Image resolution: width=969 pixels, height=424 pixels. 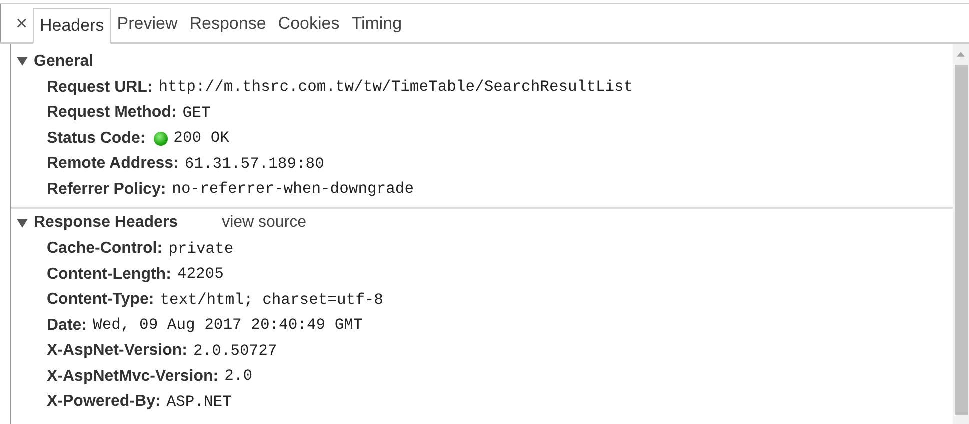 I want to click on header-name: Content-Length:, so click(x=109, y=274).